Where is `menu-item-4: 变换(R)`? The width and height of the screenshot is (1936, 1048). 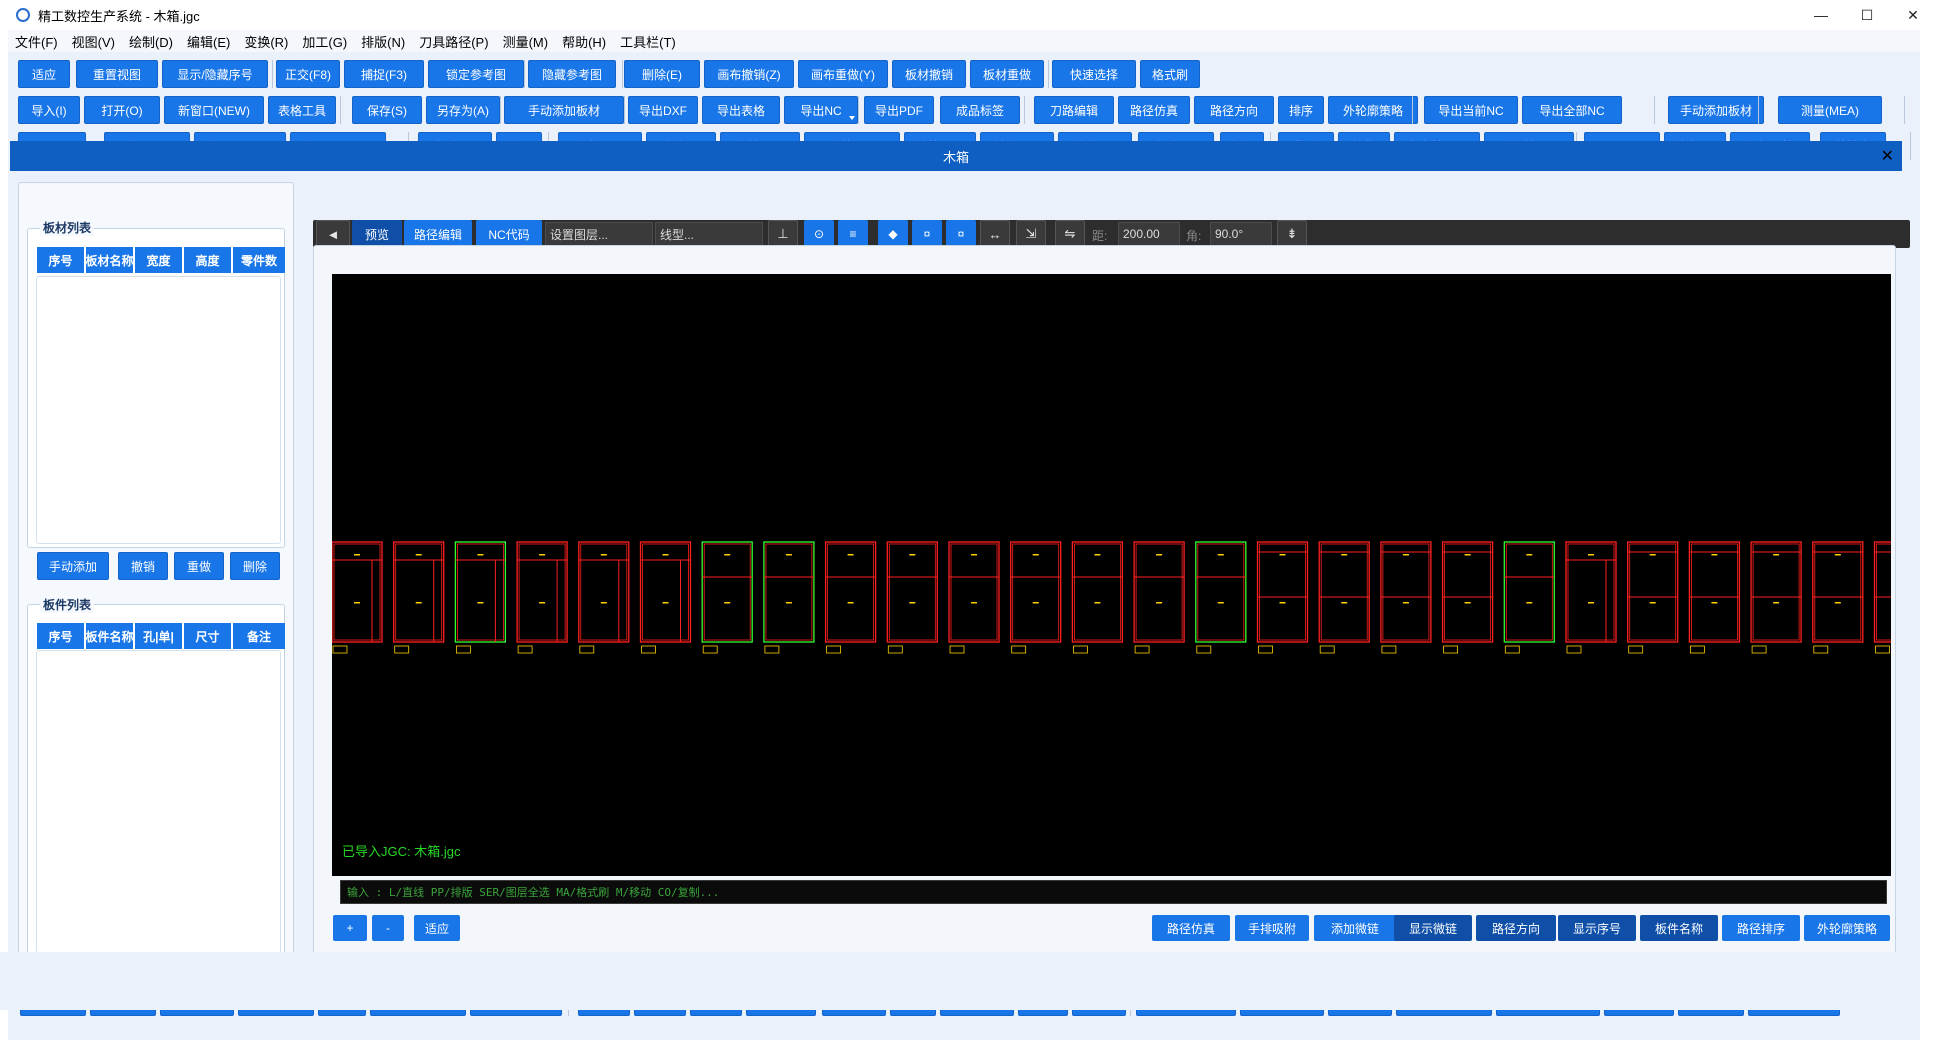 menu-item-4: 变换(R) is located at coordinates (266, 41).